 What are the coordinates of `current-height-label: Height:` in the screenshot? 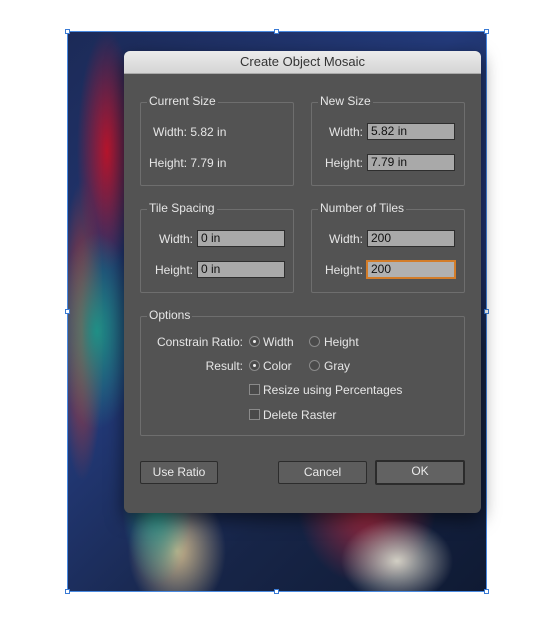 It's located at (168, 163).